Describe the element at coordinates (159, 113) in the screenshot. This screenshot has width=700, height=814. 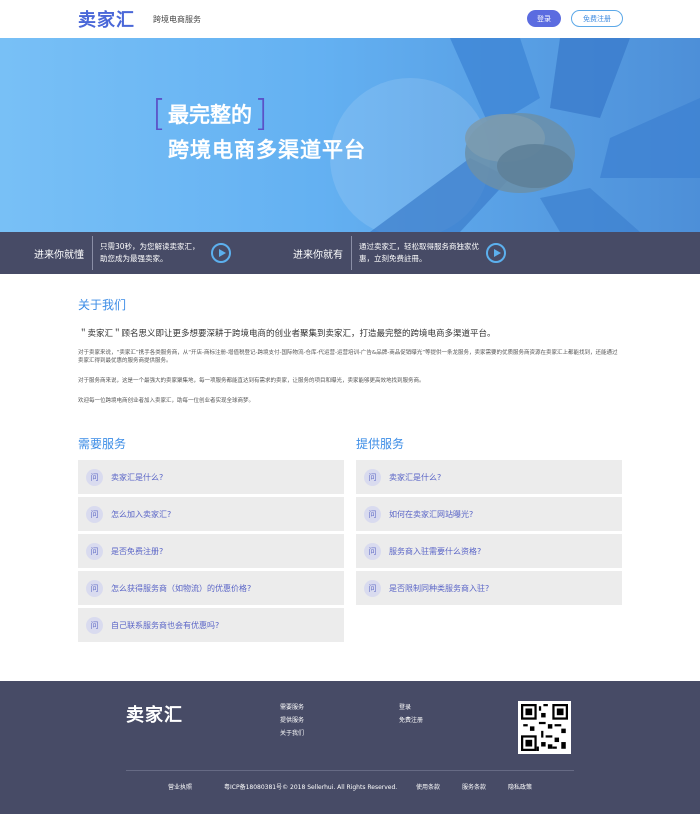
I see `bracket-left-icon: [` at that location.